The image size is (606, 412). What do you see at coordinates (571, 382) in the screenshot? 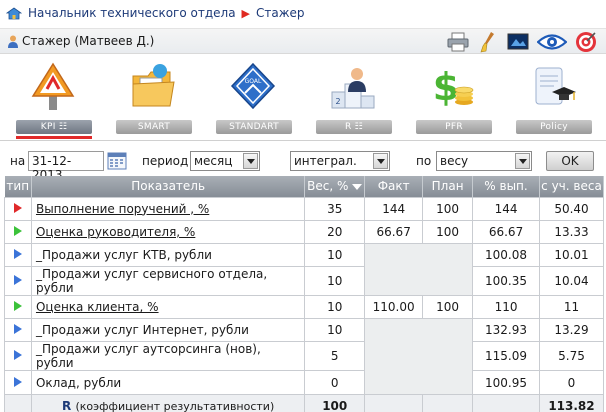
I see `weighted-cell: 0` at bounding box center [571, 382].